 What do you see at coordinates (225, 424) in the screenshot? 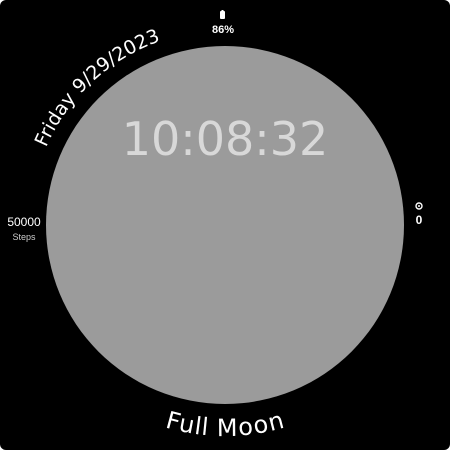
I see `moon-phase-text: Full Moon` at bounding box center [225, 424].